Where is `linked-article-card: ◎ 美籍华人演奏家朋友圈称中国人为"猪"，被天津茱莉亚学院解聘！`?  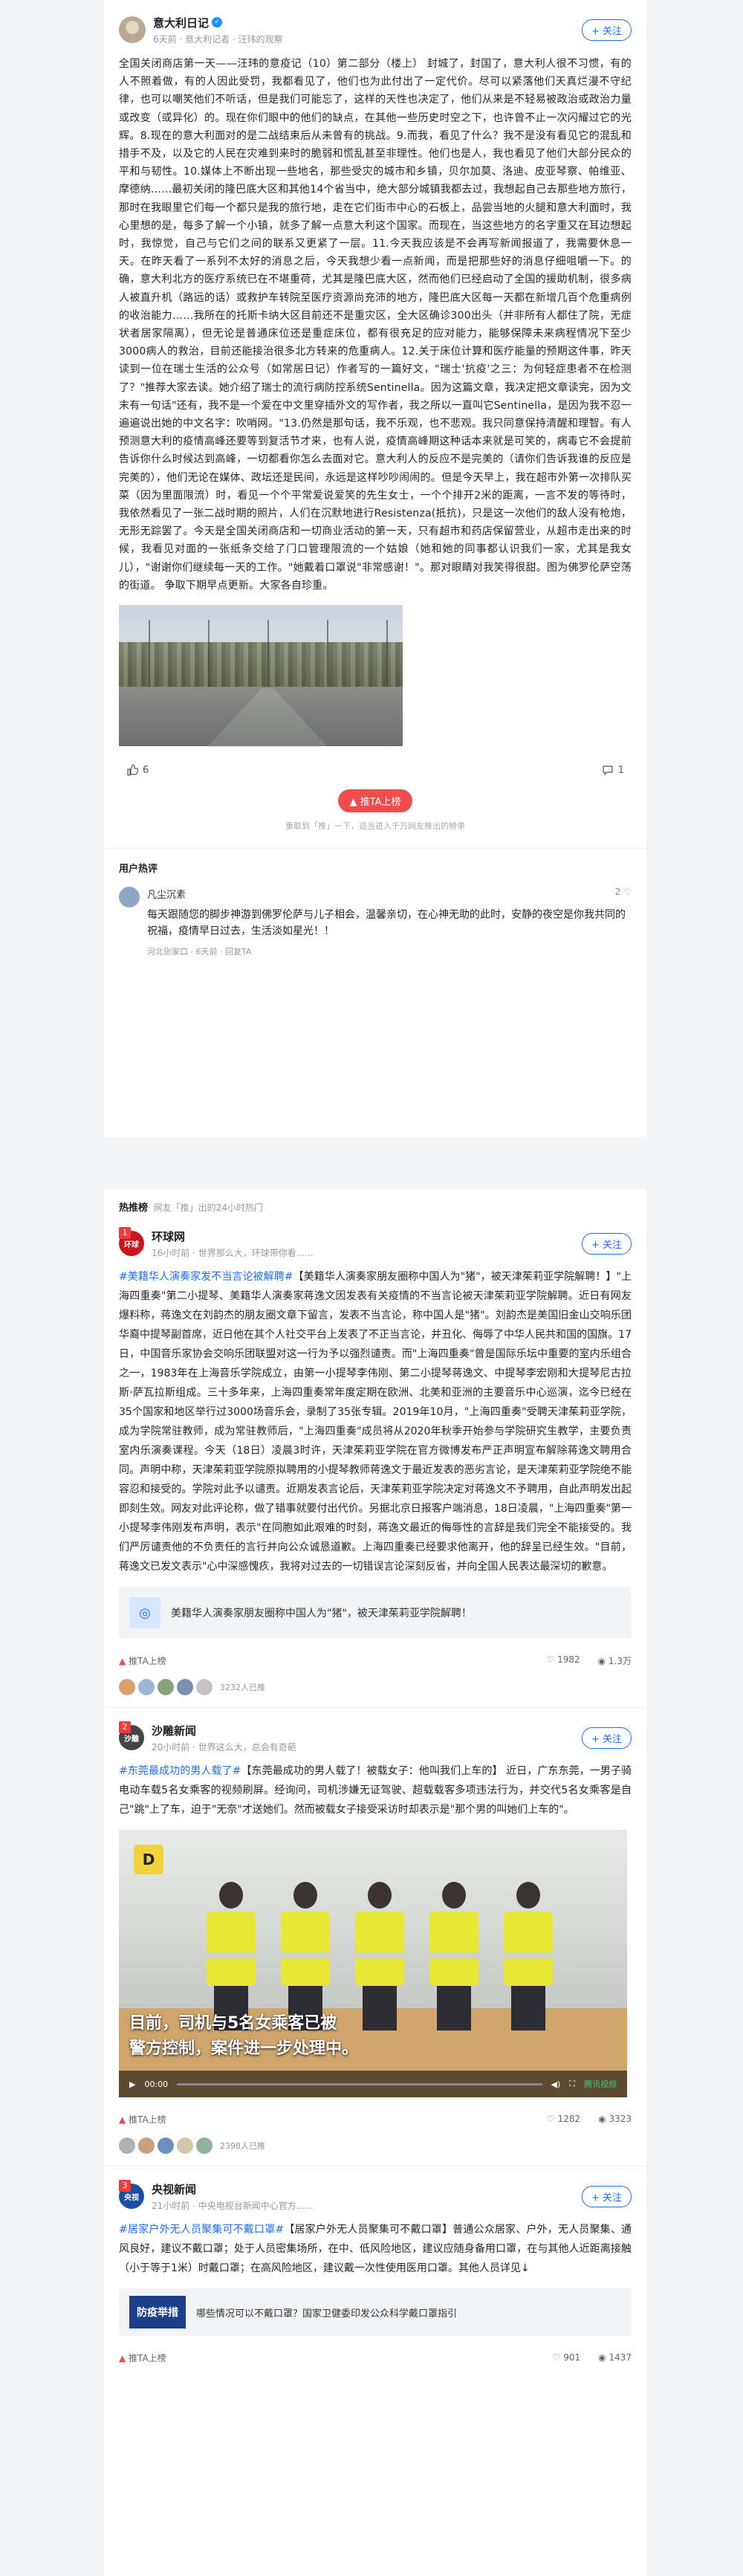
linked-article-card: ◎ 美籍华人演奏家朋友圈称中国人为"猪"，被天津茱莉亚学院解聘！ is located at coordinates (375, 1613).